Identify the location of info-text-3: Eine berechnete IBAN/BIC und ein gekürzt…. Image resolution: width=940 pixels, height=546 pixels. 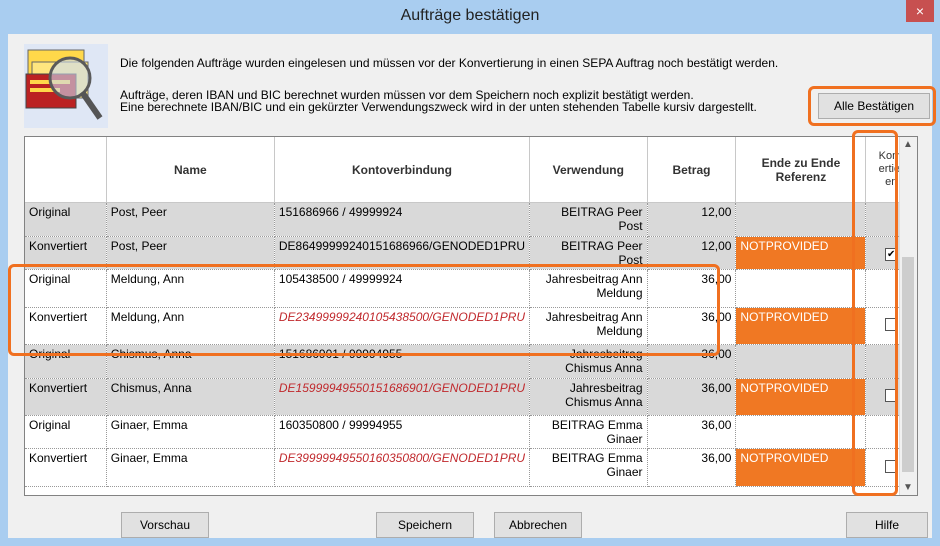
(438, 107).